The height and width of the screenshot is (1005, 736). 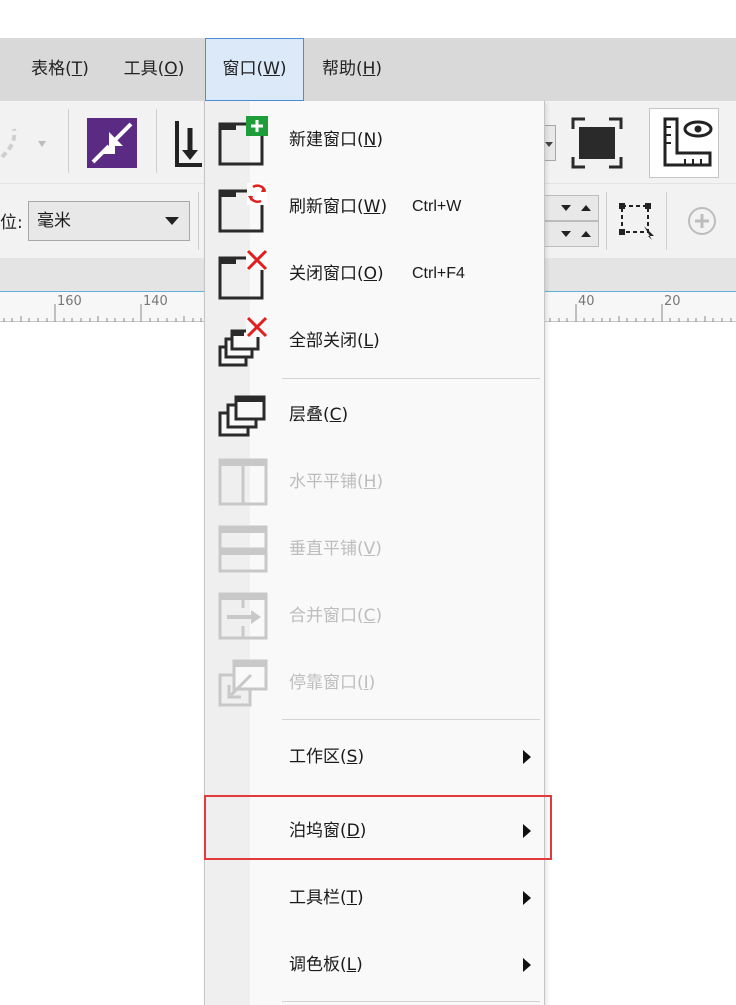 I want to click on menu-item-label: 停靠窗口(I), so click(x=332, y=683).